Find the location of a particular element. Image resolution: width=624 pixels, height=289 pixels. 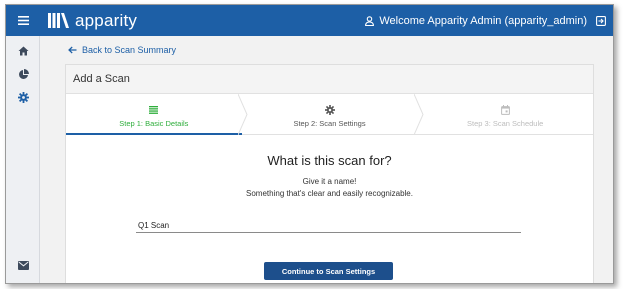

step-basic-details: Step 1: Basic Details is located at coordinates (154, 114).